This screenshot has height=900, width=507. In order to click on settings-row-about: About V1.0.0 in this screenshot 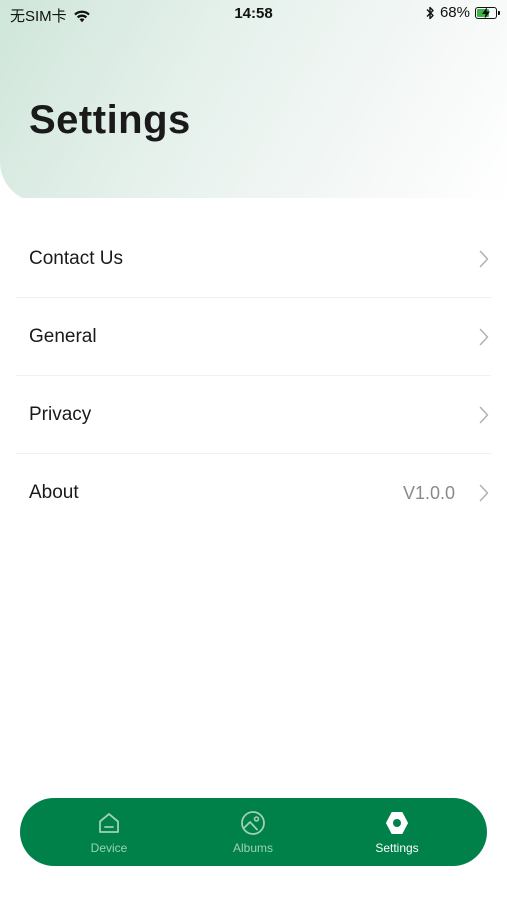, I will do `click(253, 493)`.